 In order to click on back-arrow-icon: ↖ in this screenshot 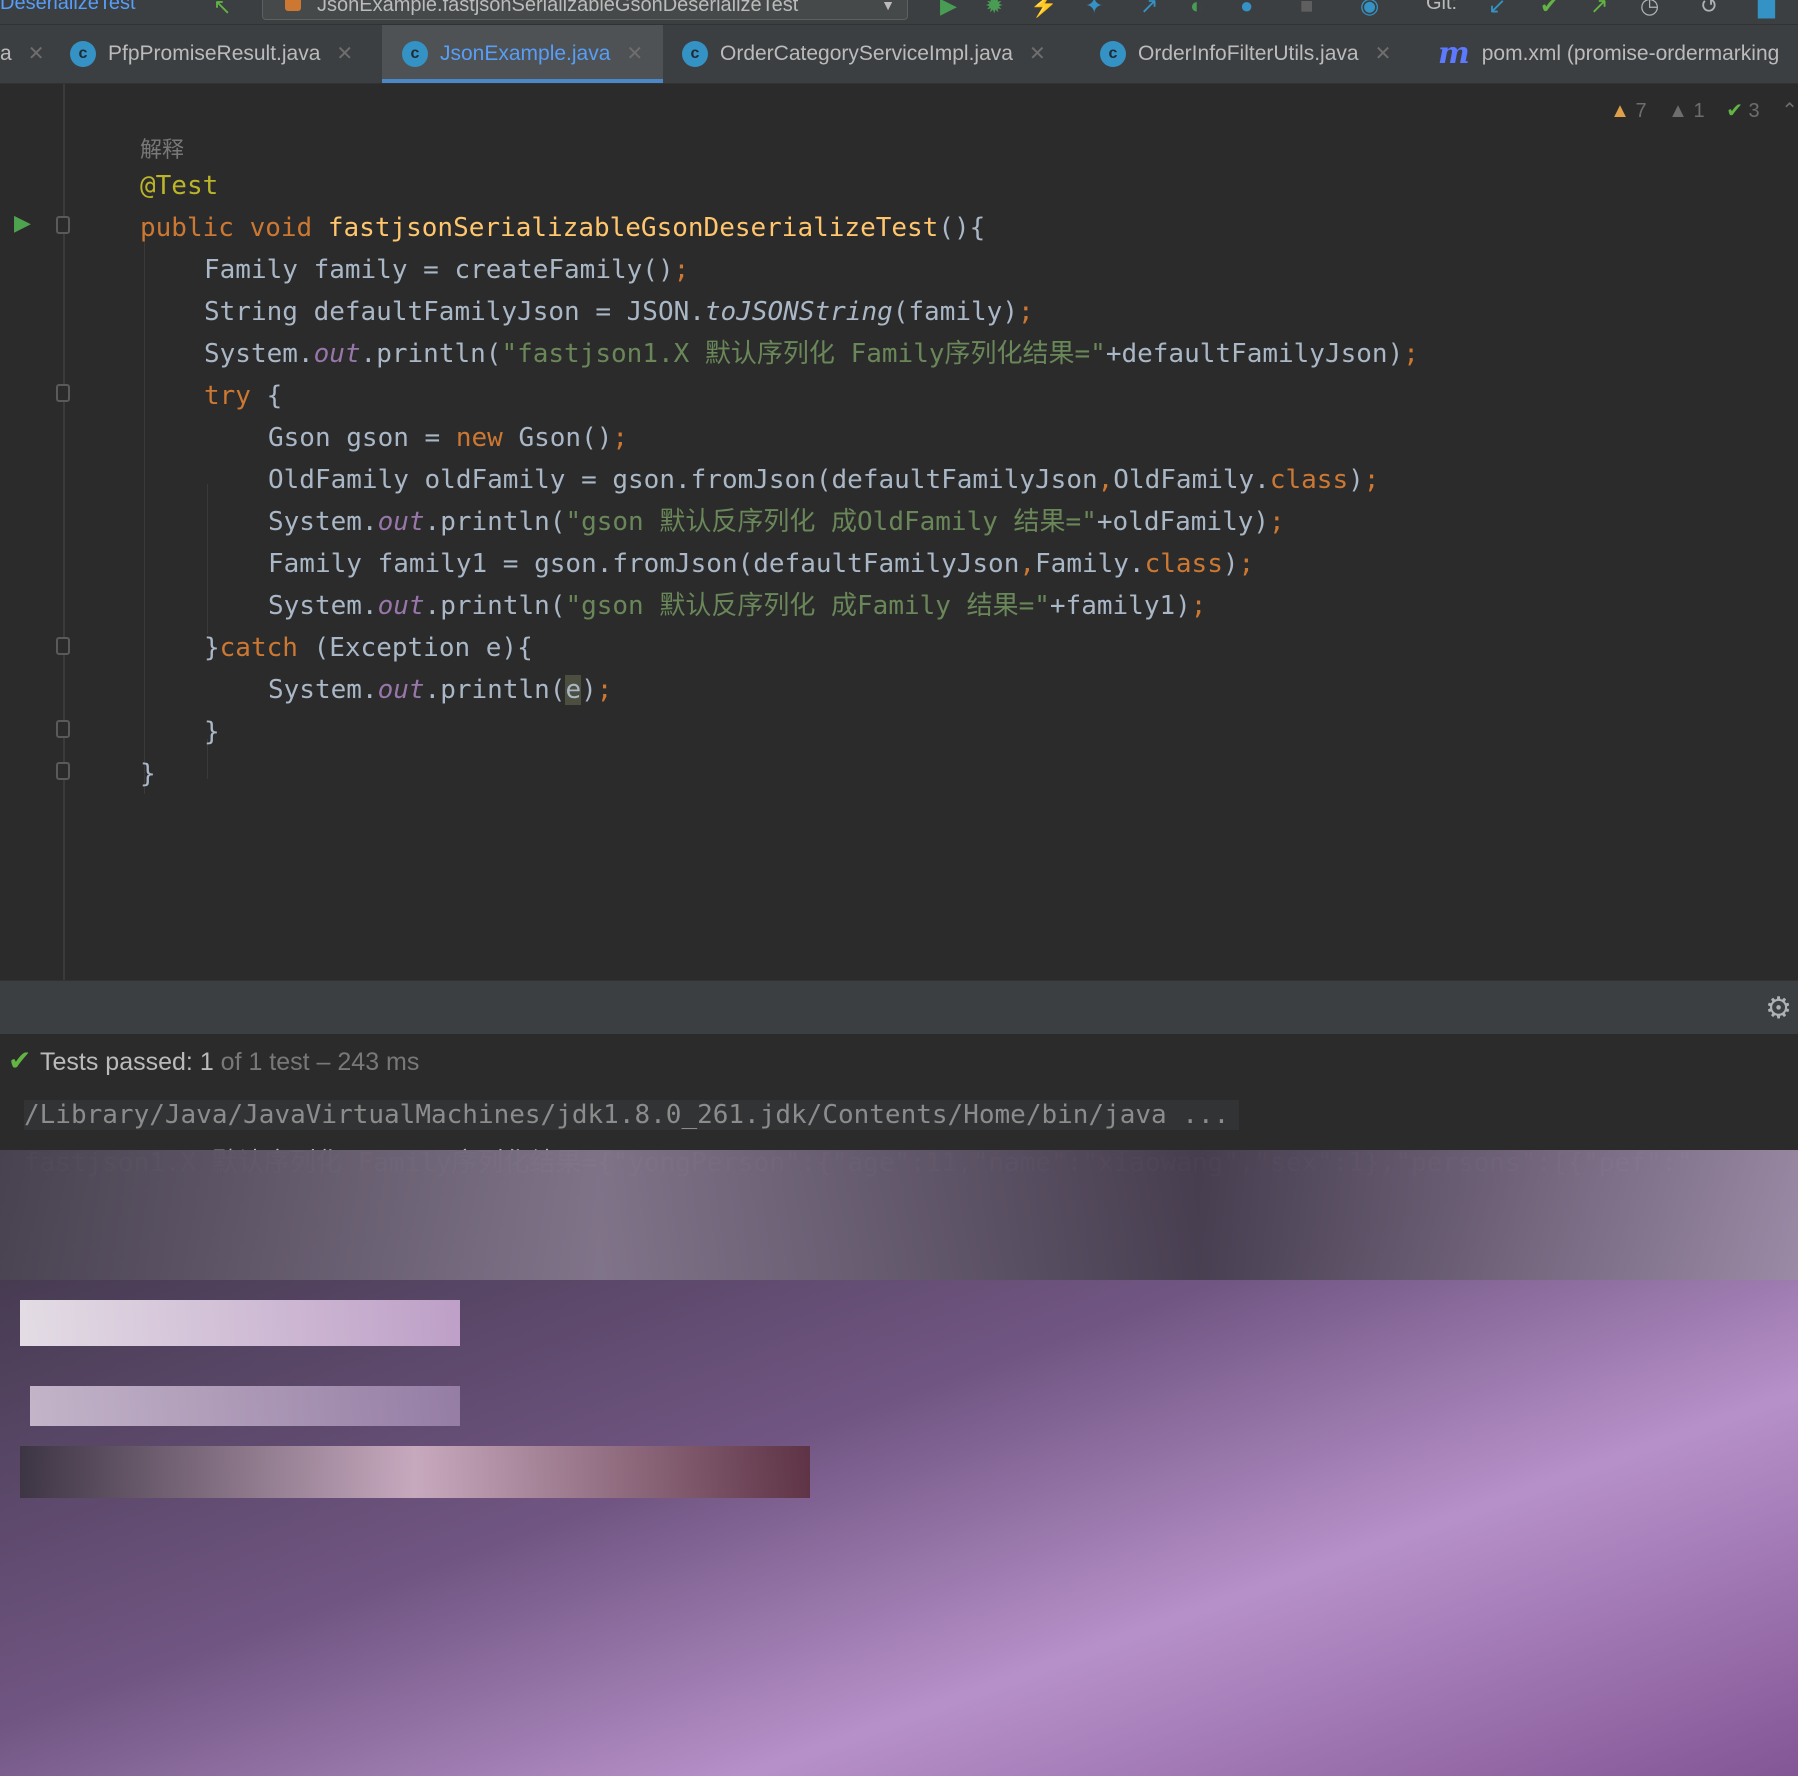, I will do `click(222, 10)`.